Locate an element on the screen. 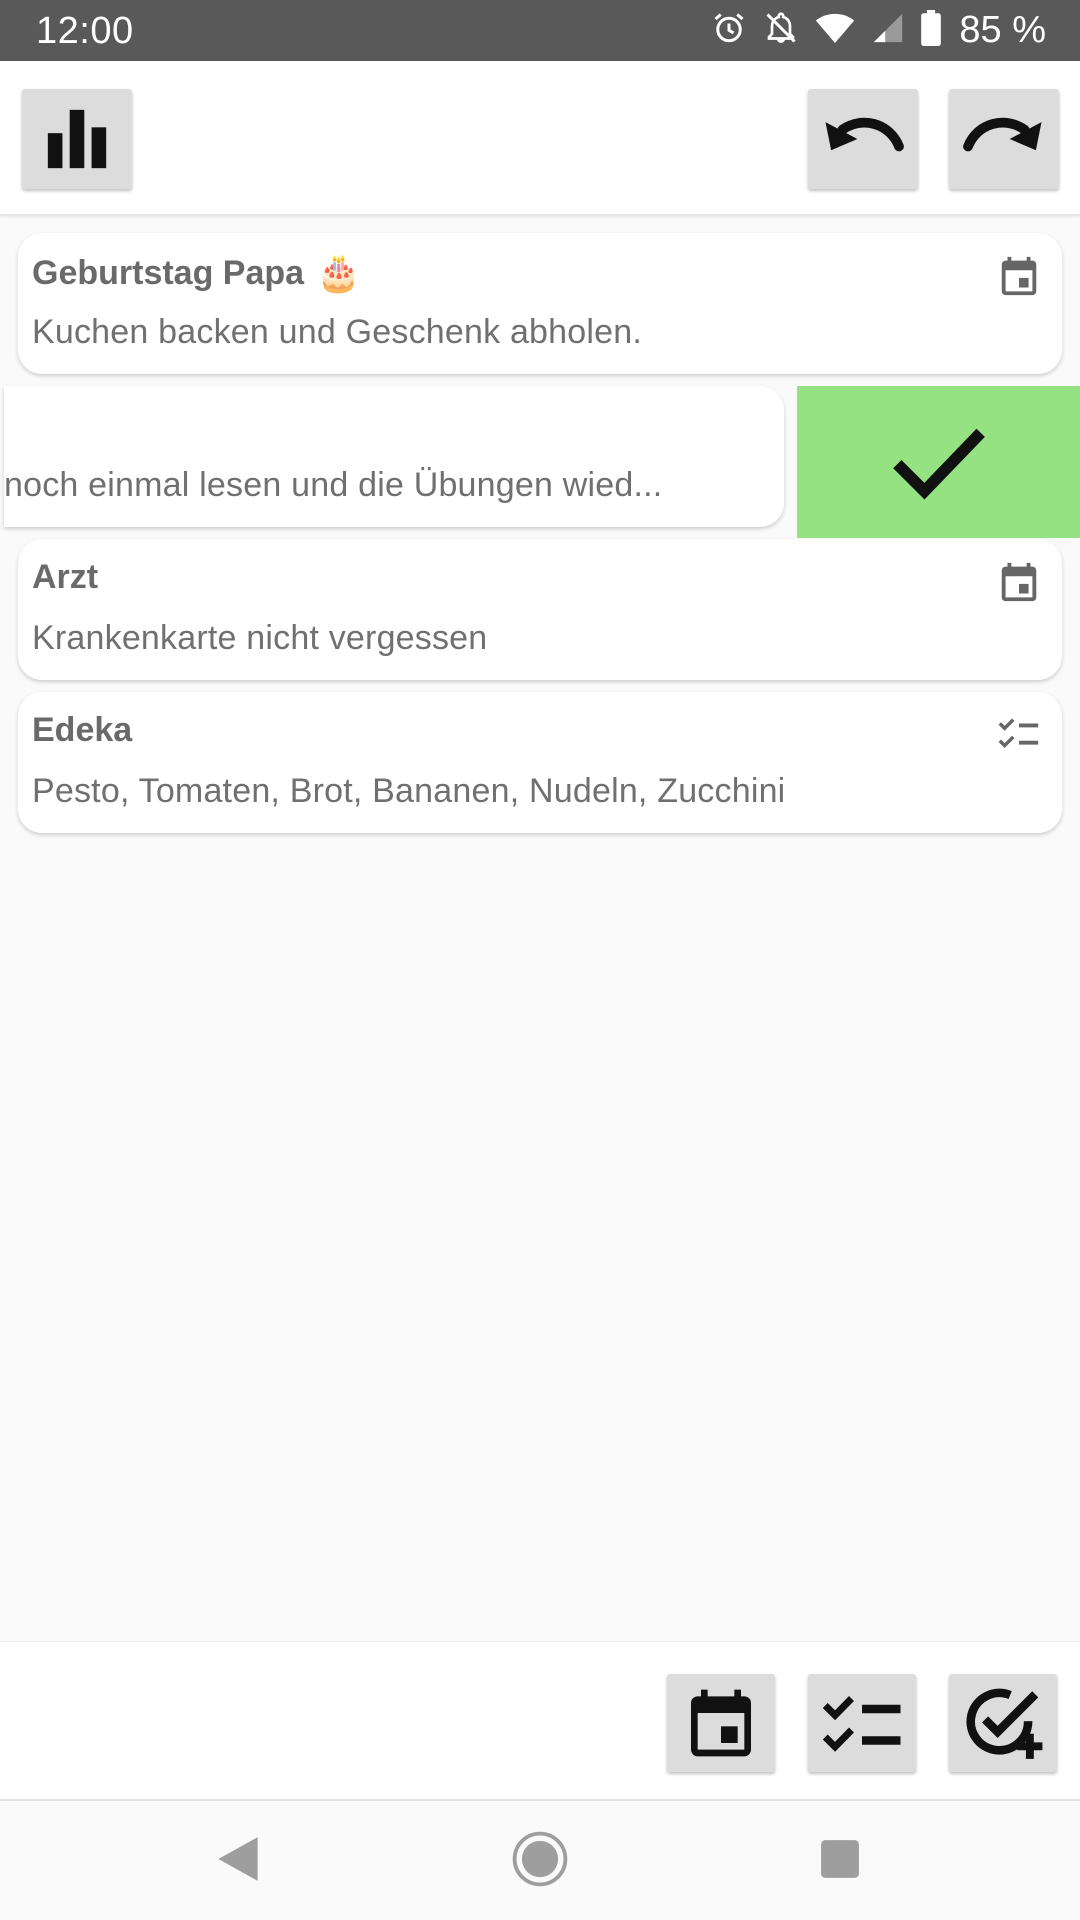  back-icon is located at coordinates (238, 1859).